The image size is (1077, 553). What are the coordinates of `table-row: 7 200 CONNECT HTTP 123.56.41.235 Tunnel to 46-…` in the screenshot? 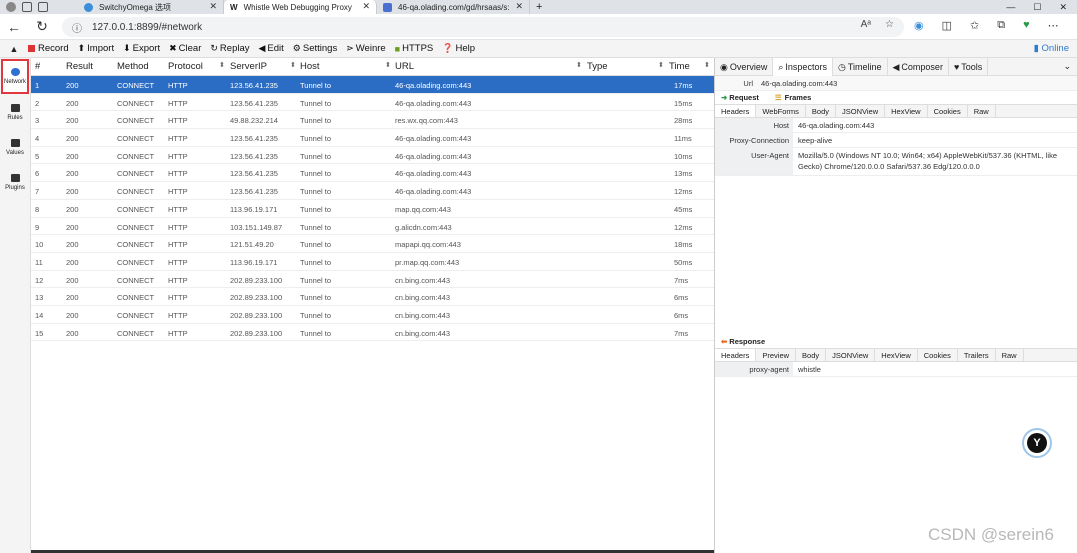 It's located at (372, 191).